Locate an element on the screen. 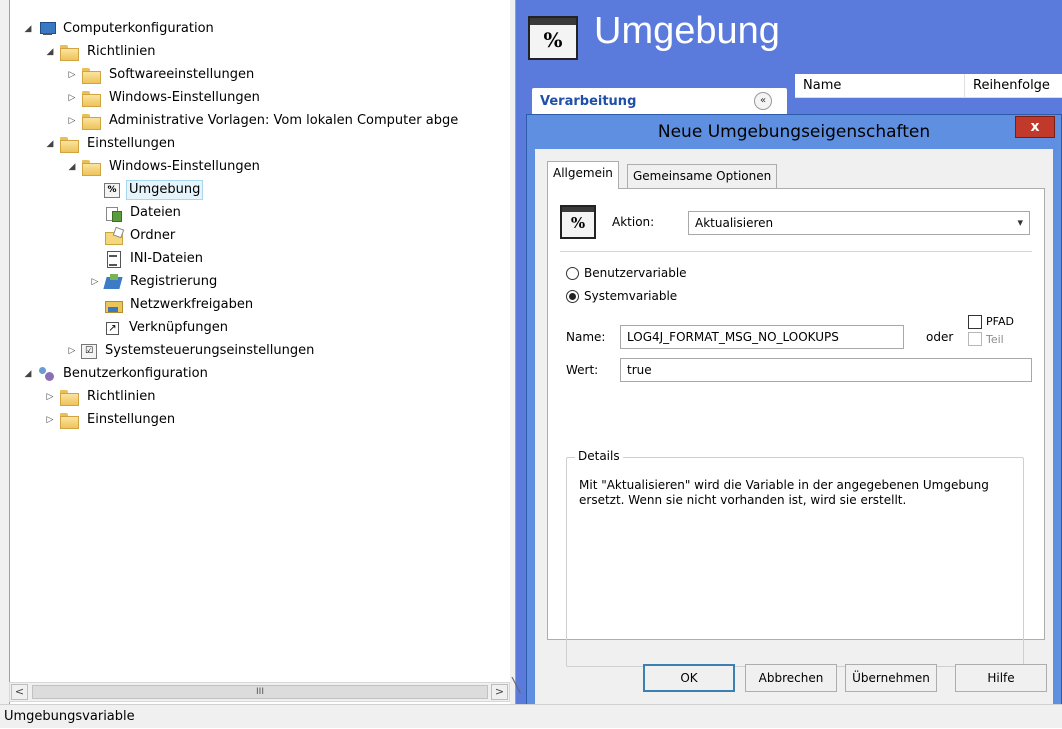 The height and width of the screenshot is (729, 1062). tree-item-software-settings: ▷ Softwareeinstellungen is located at coordinates (161, 75).